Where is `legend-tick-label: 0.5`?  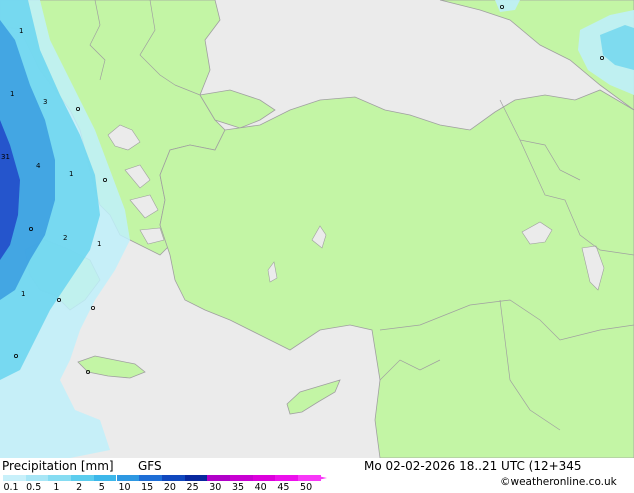
legend-tick-label: 0.5 is located at coordinates (34, 487).